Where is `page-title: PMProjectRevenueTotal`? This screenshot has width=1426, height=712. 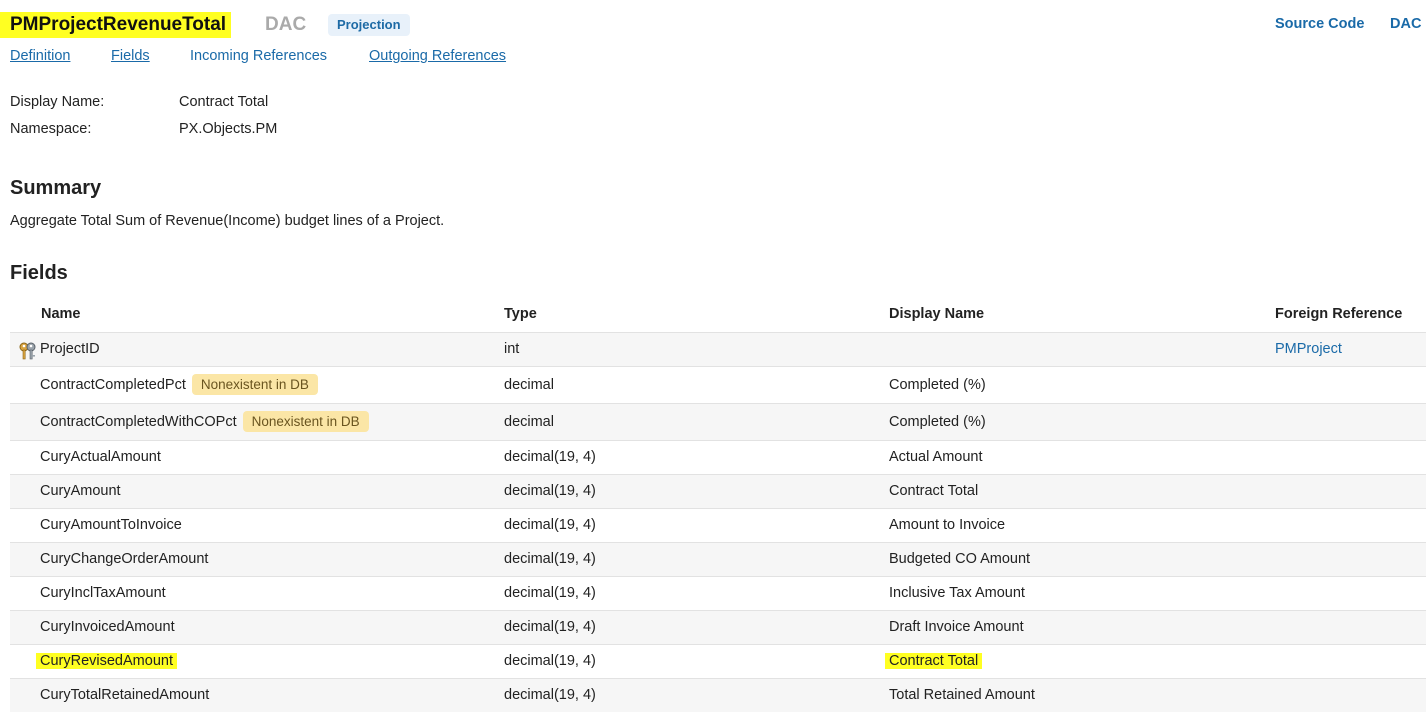 page-title: PMProjectRevenueTotal is located at coordinates (116, 25).